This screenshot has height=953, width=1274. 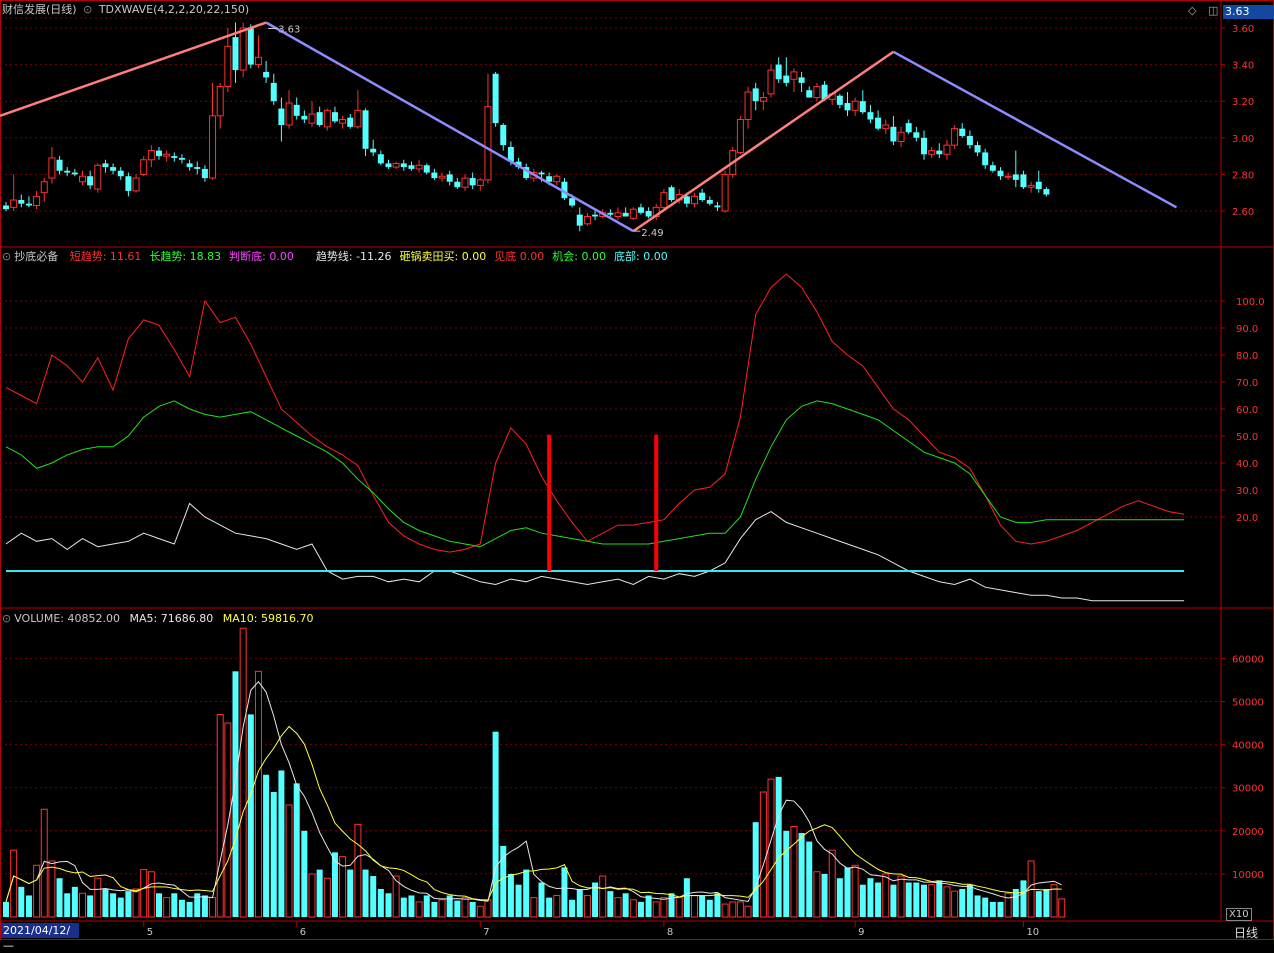 What do you see at coordinates (861, 932) in the screenshot?
I see `x-tick-label: 9` at bounding box center [861, 932].